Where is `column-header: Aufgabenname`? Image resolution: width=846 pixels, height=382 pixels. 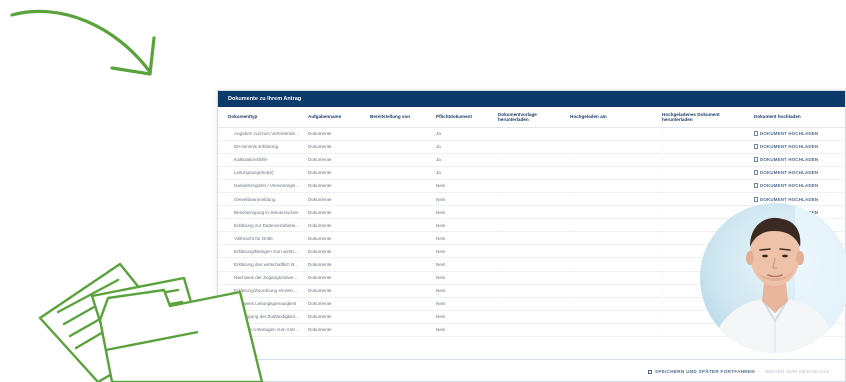
column-header: Aufgabenname is located at coordinates (335, 117).